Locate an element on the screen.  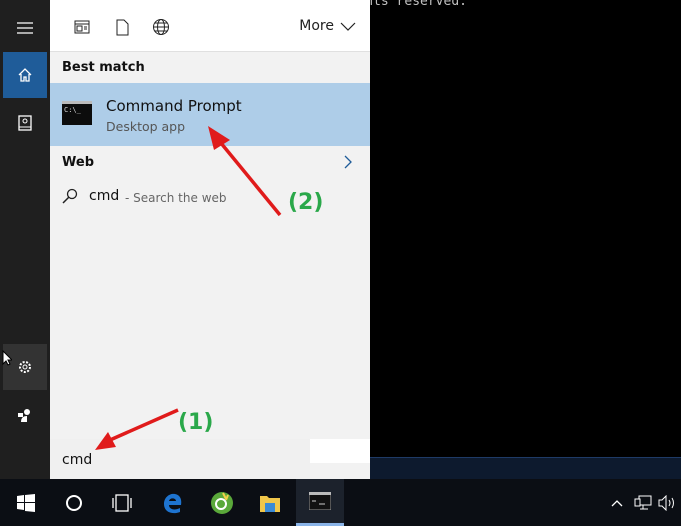
search-input-value: cmd is located at coordinates (77, 460).